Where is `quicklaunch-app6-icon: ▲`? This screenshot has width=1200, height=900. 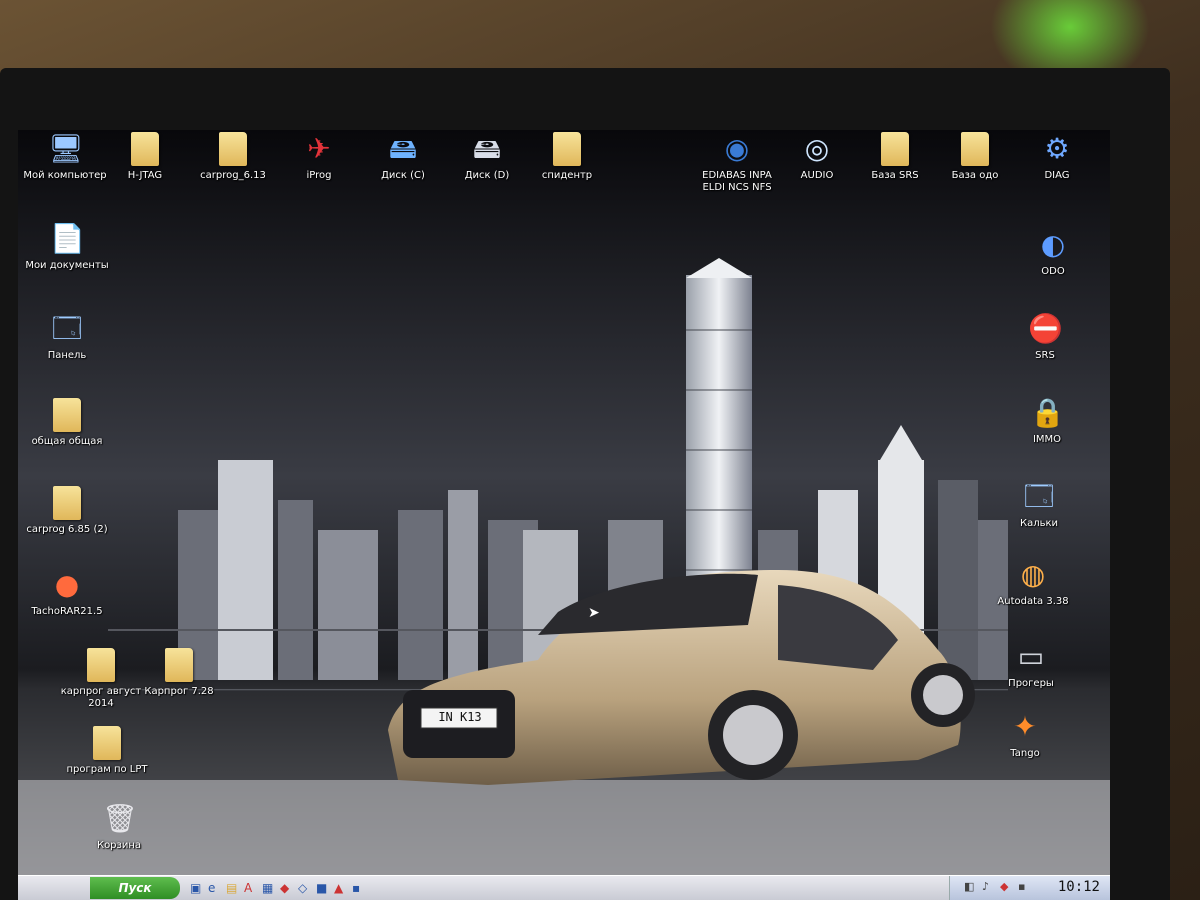
quicklaunch-app6-icon: ▲ is located at coordinates (338, 888).